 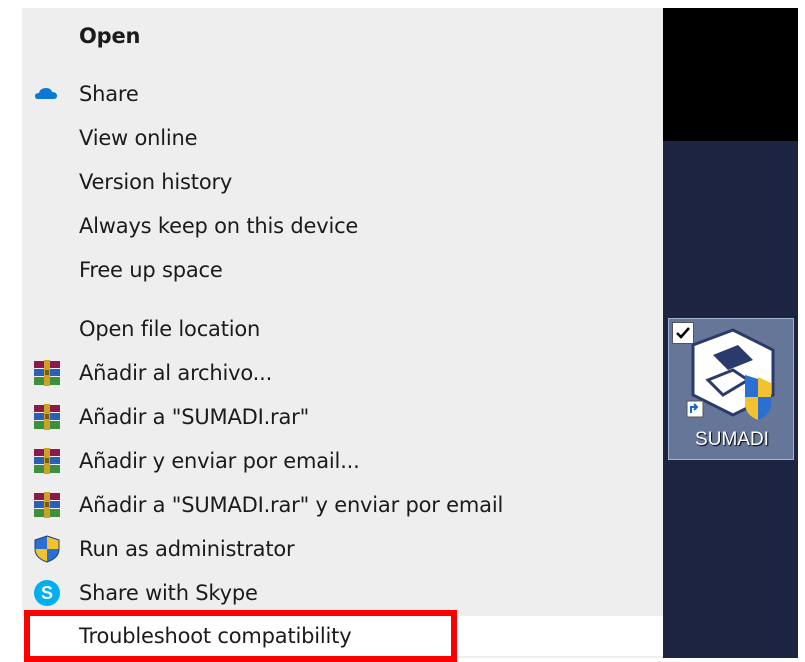 I want to click on desktop-shortcut-sumadi: SUMADI, so click(x=731, y=389).